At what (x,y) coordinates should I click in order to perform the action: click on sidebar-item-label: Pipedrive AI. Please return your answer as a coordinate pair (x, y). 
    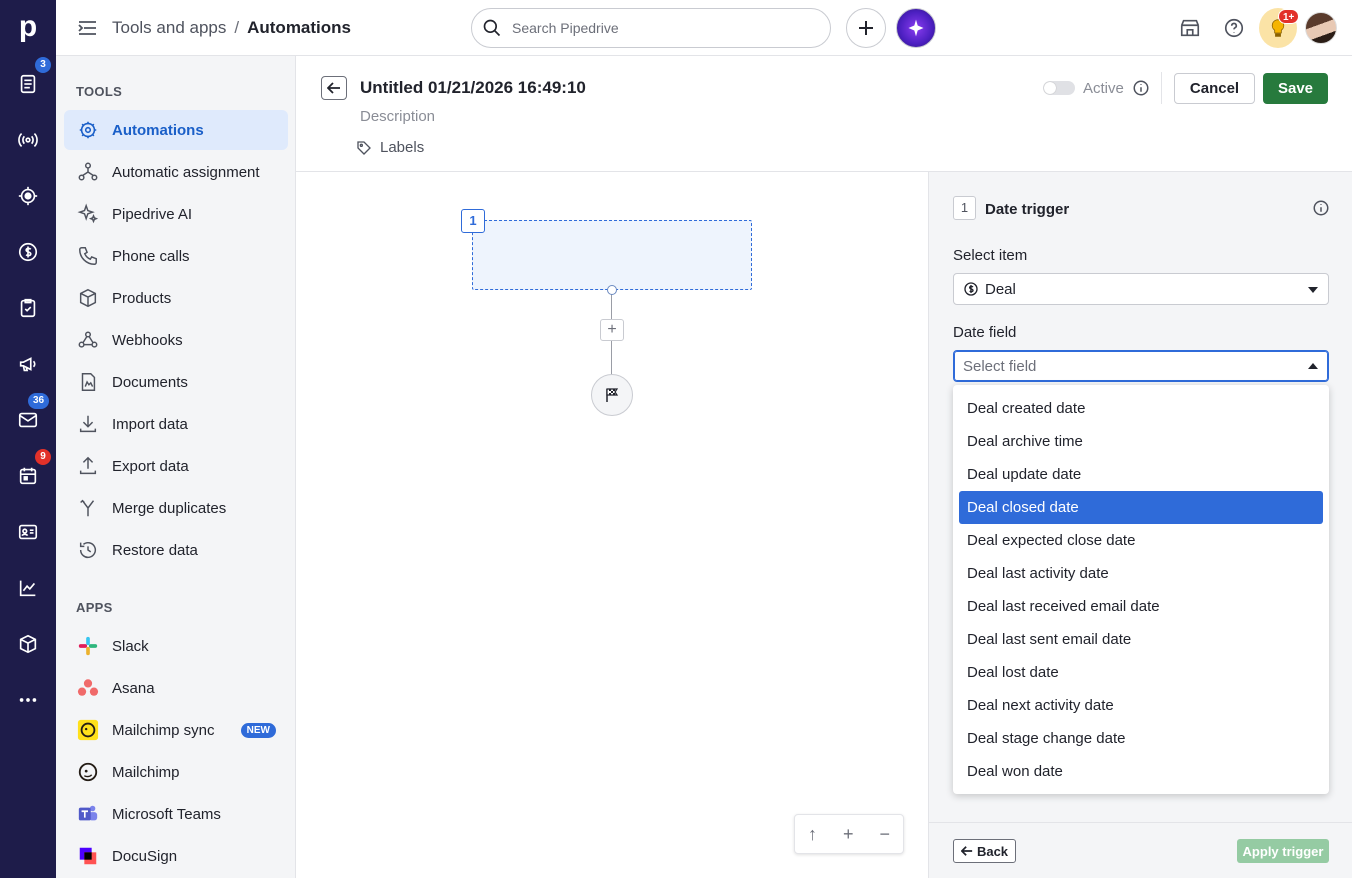
    Looking at the image, I should click on (152, 214).